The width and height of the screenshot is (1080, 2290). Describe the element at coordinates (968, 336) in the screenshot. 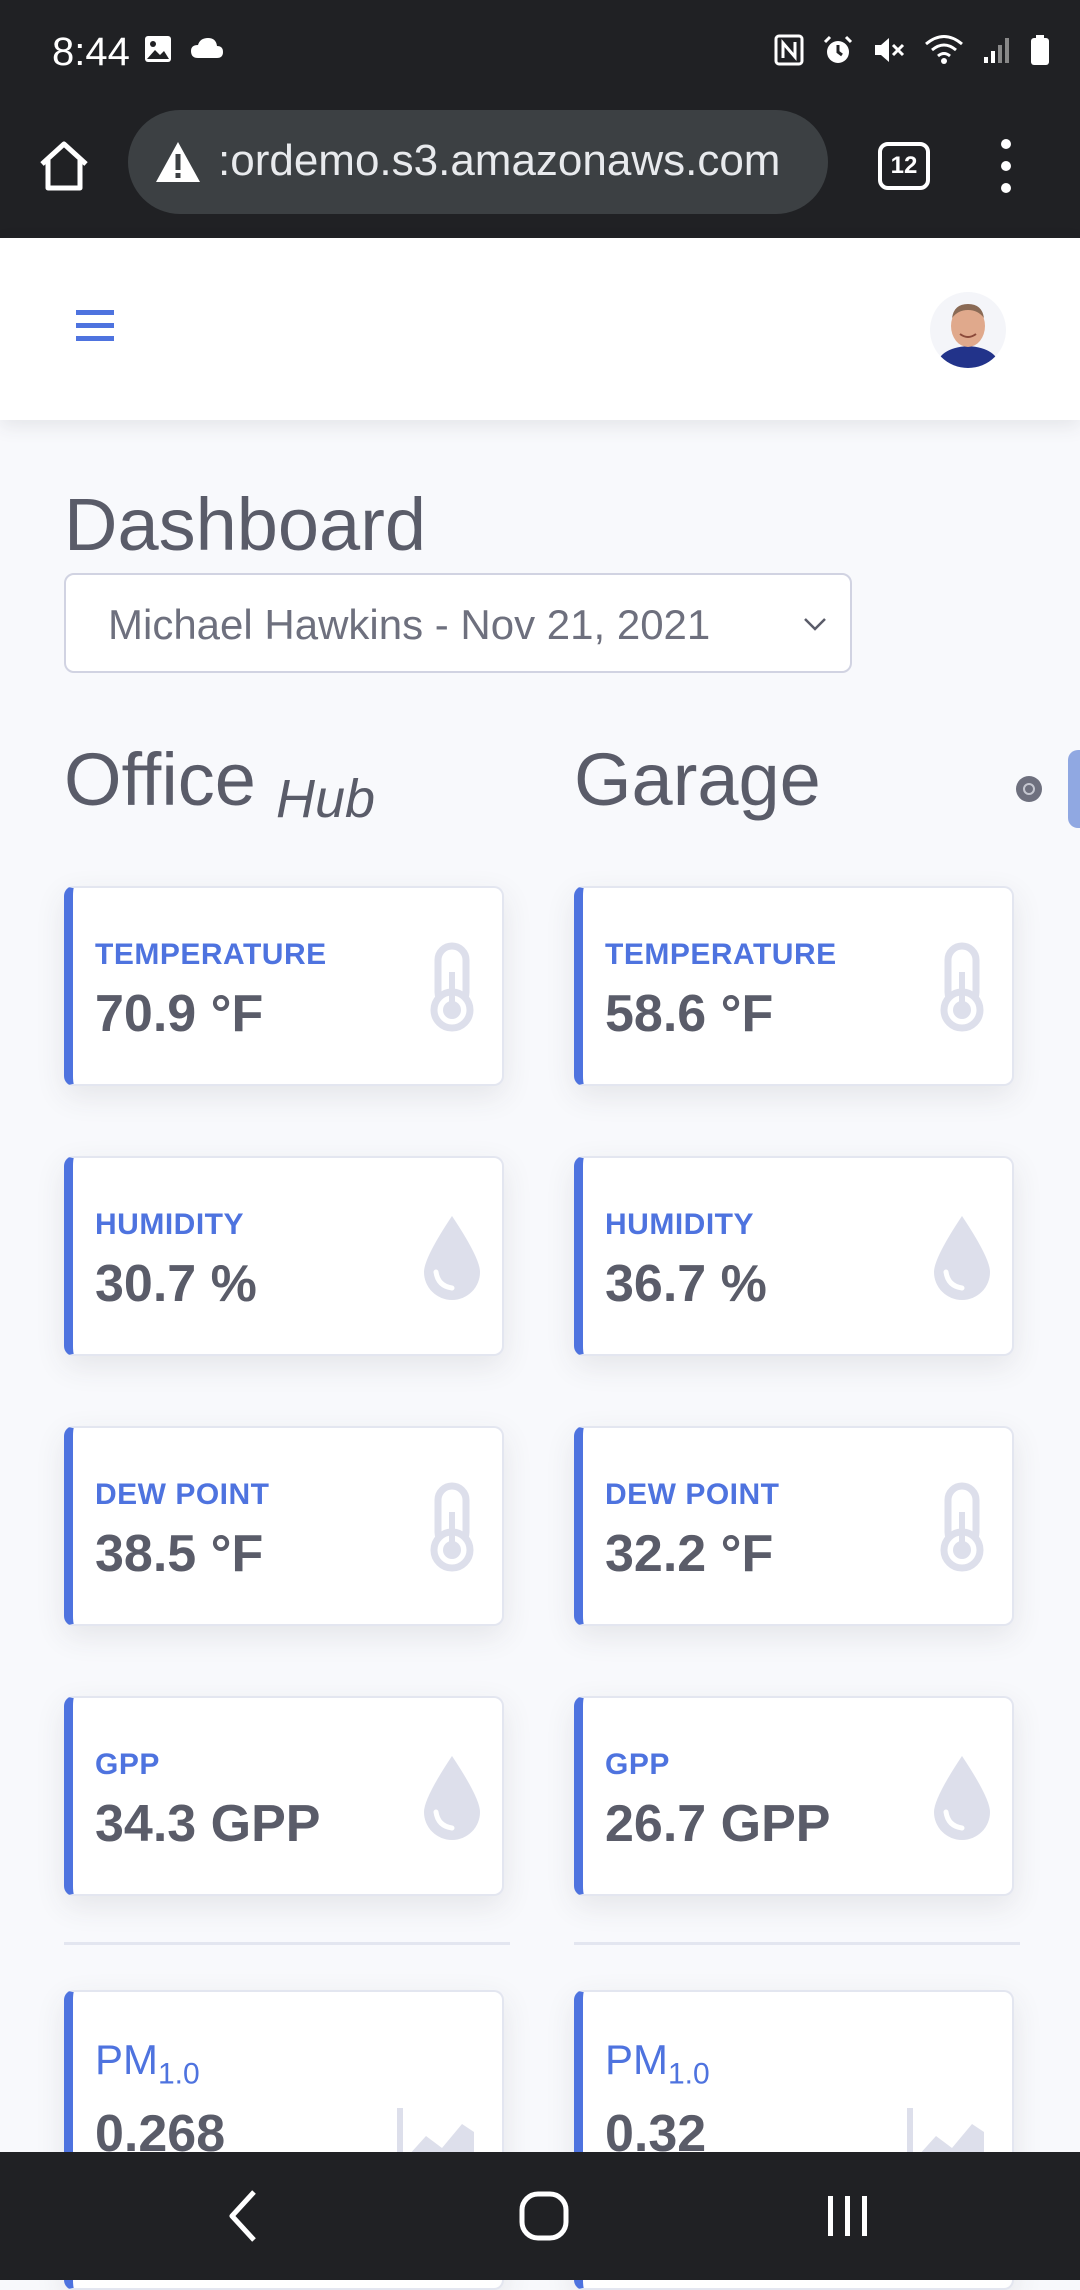

I see `user-photo` at that location.